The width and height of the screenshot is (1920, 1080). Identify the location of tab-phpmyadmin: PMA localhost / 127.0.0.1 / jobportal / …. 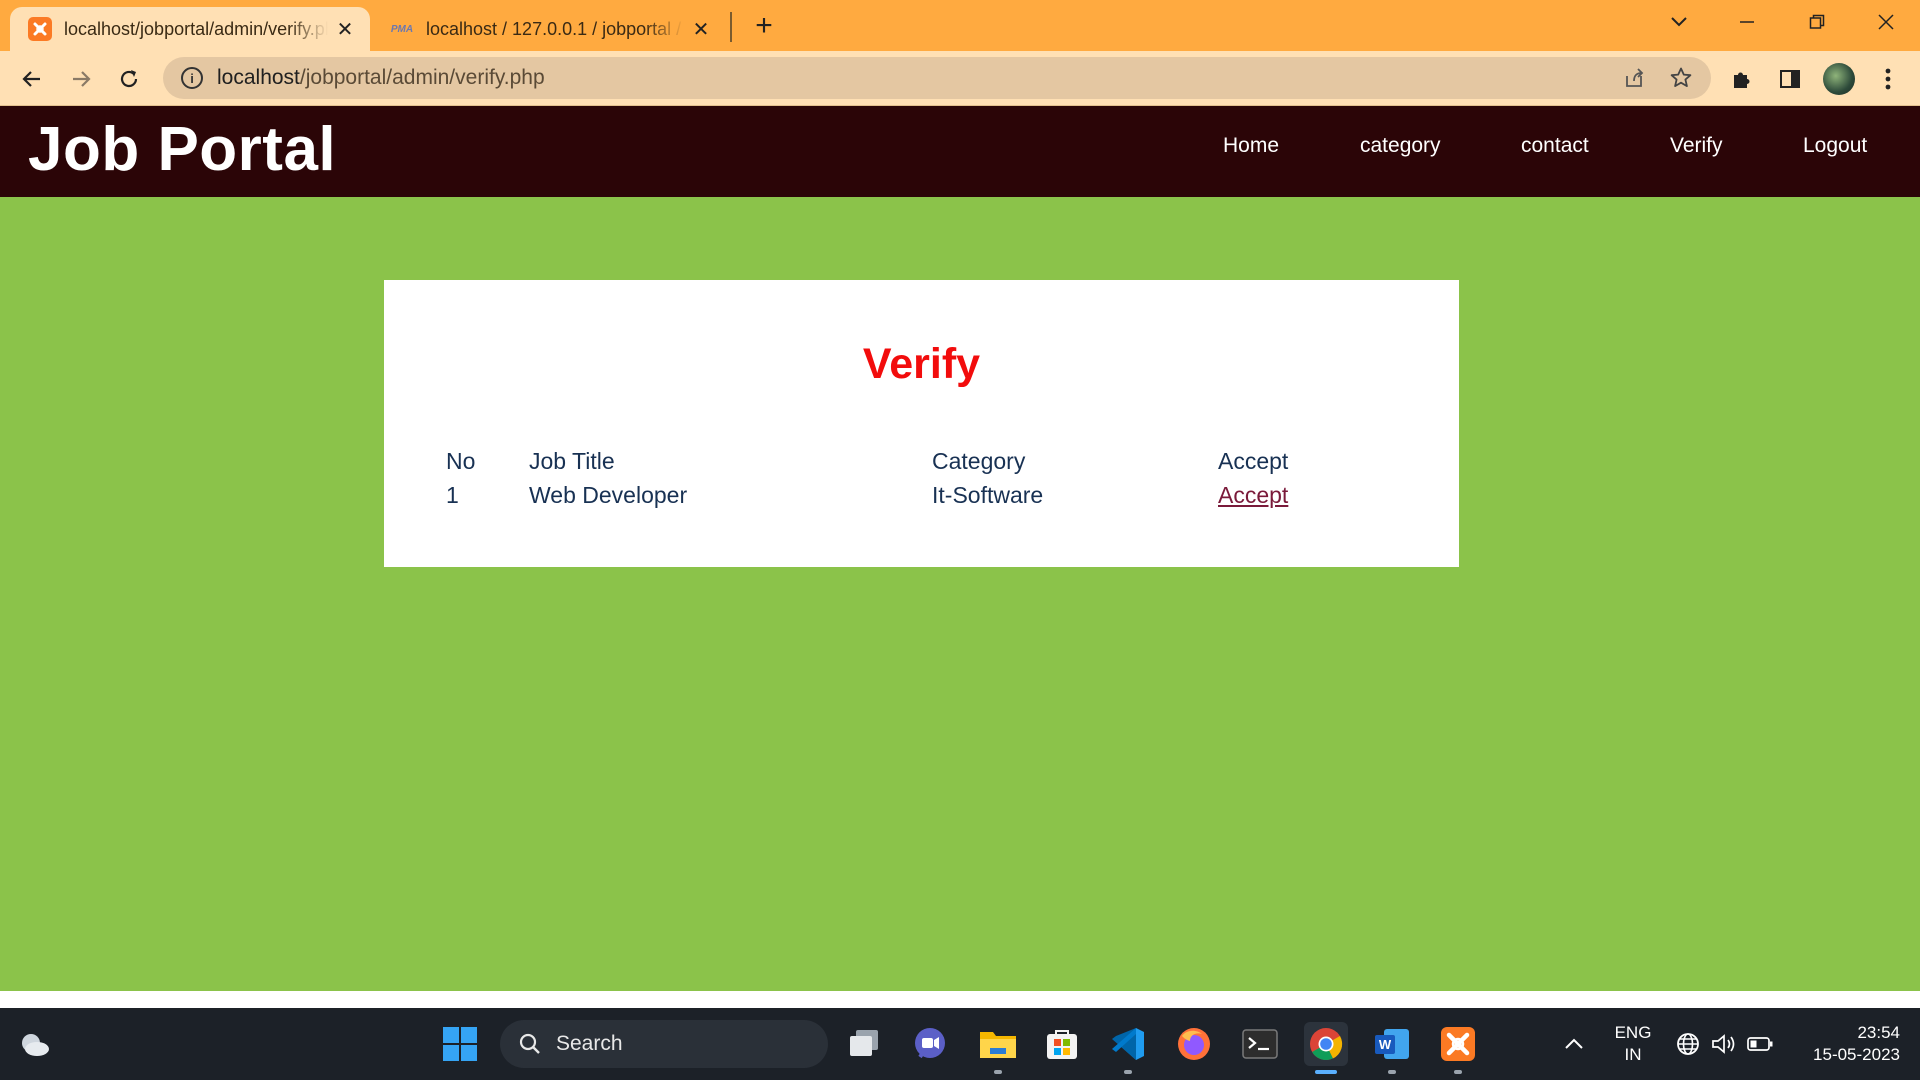
(553, 29).